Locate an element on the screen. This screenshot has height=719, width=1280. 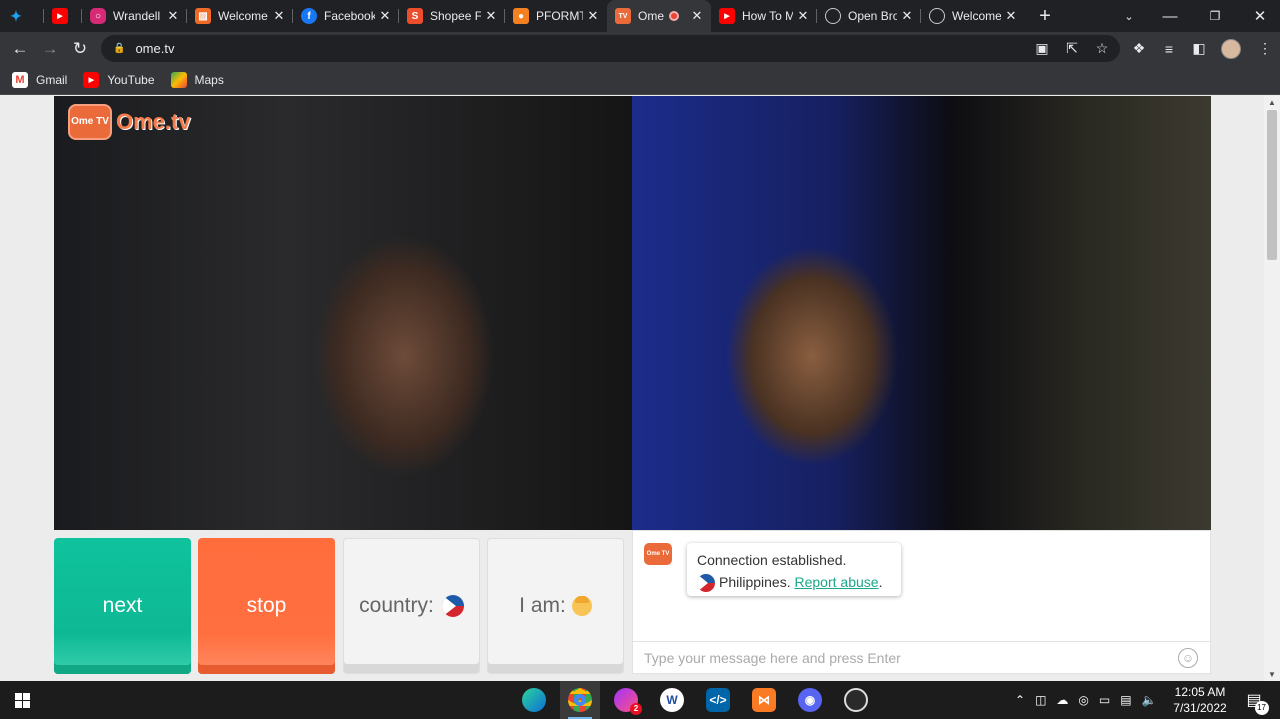
logo-badge-text: Ome TV is located at coordinates (90, 121).